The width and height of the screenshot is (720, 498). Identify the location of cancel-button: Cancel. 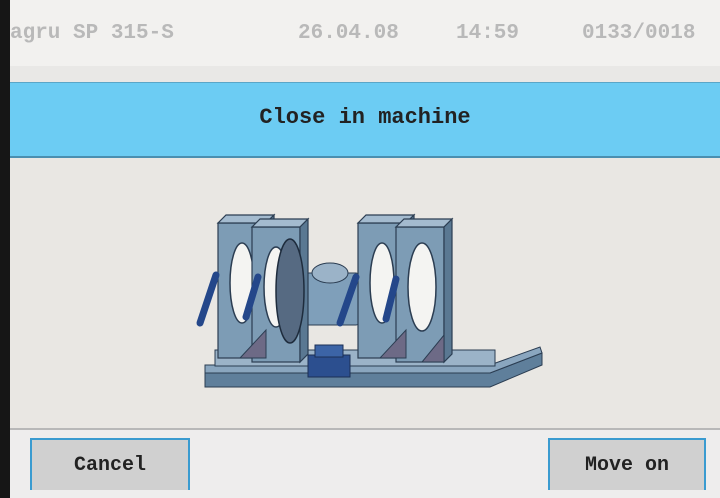
(110, 464).